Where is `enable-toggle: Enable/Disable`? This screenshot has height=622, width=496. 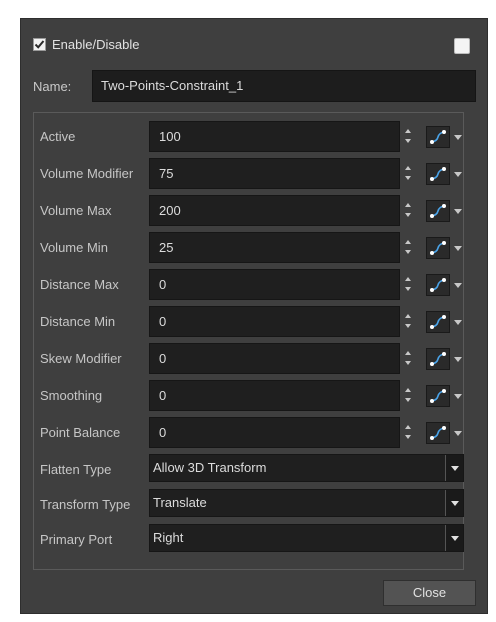
enable-toggle: Enable/Disable is located at coordinates (86, 44).